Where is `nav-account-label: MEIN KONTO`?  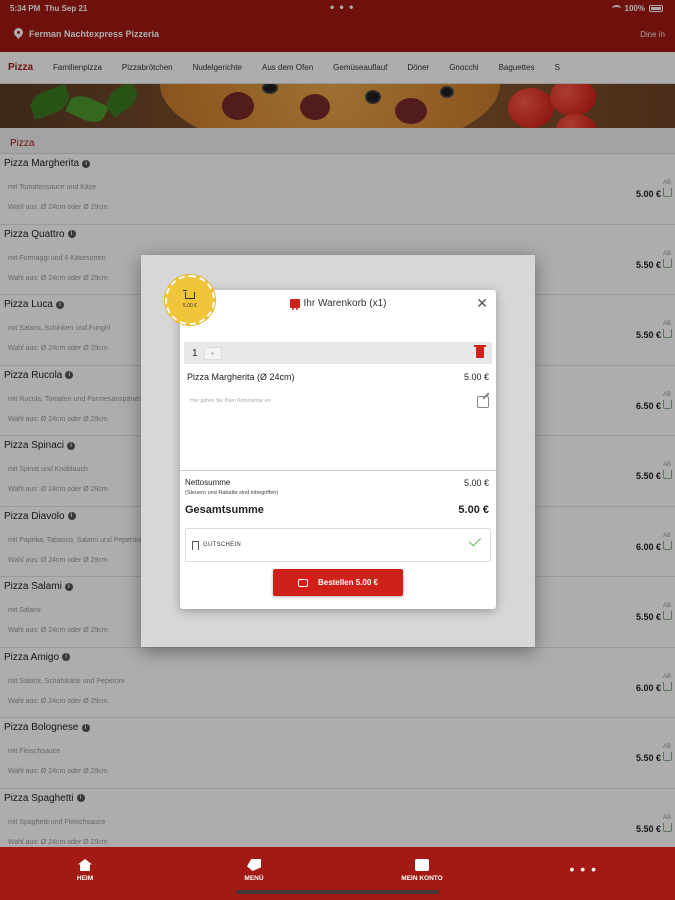 nav-account-label: MEIN KONTO is located at coordinates (422, 878).